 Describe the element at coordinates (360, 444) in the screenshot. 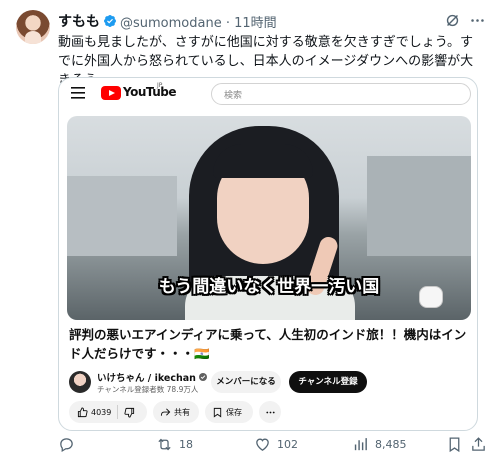

I see `views-icon` at that location.